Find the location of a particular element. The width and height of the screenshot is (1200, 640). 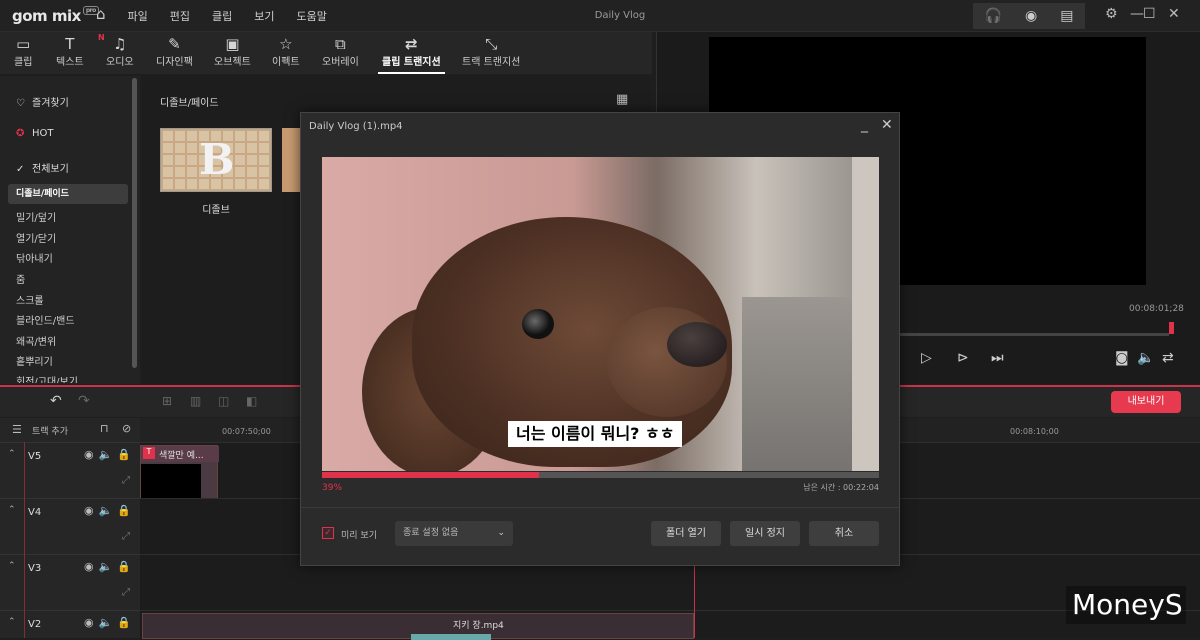

track-lane-v2: 지키 장.mp4 is located at coordinates (670, 625).